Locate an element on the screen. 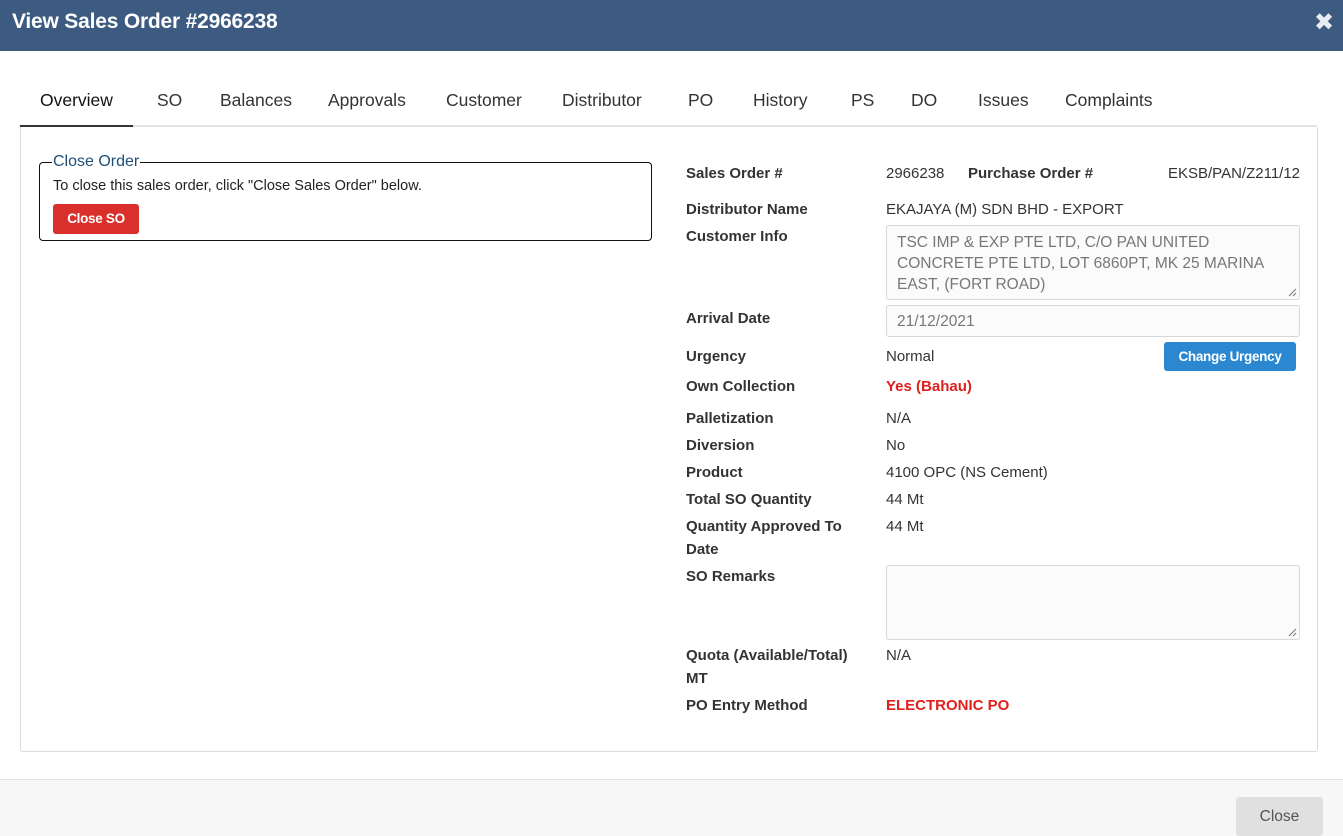 The height and width of the screenshot is (836, 1343). distributor-value: EKAJAYA (M) SDN BHD - EXPORT is located at coordinates (1005, 209).